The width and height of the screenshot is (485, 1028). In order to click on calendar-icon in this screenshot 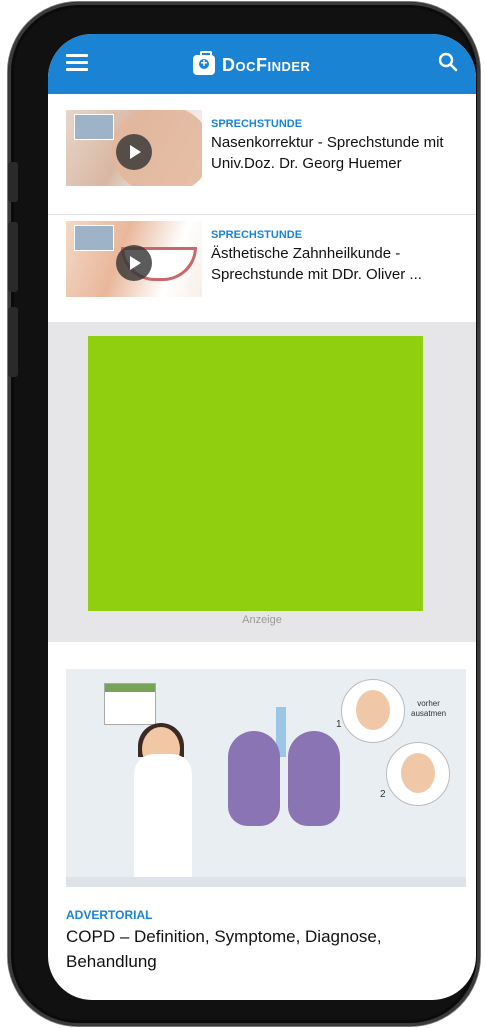, I will do `click(130, 704)`.